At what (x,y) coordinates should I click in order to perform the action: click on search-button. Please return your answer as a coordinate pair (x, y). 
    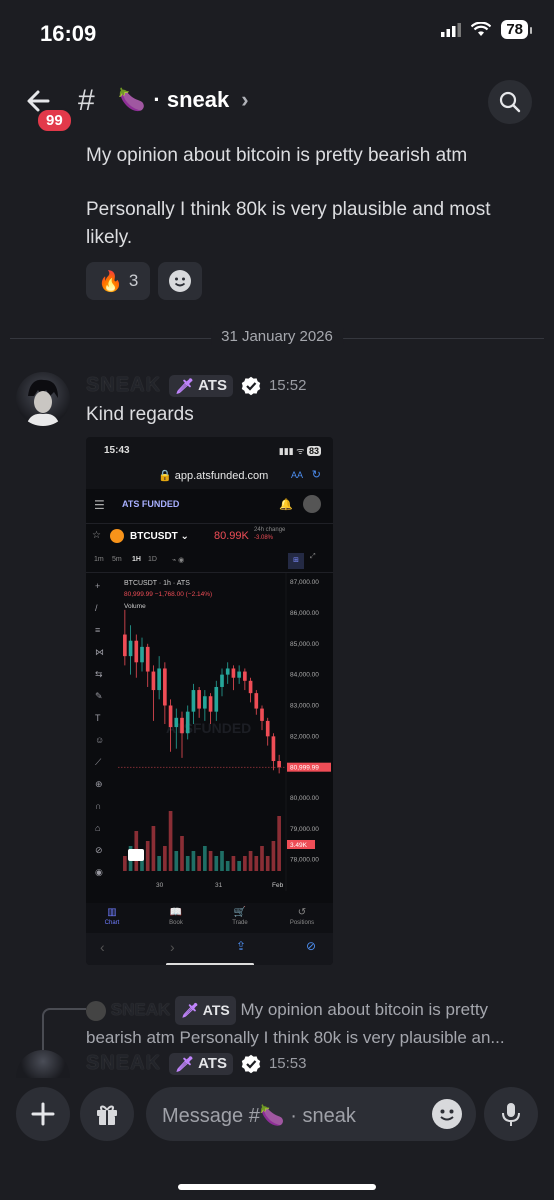
    Looking at the image, I should click on (510, 102).